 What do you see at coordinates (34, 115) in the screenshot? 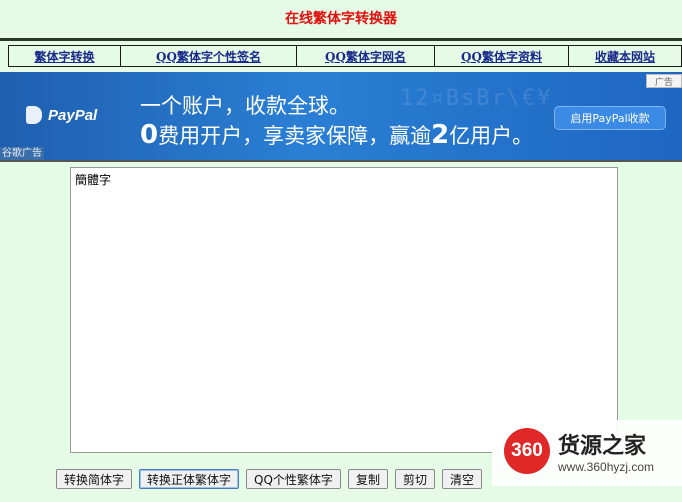
I see `paypal-icon` at bounding box center [34, 115].